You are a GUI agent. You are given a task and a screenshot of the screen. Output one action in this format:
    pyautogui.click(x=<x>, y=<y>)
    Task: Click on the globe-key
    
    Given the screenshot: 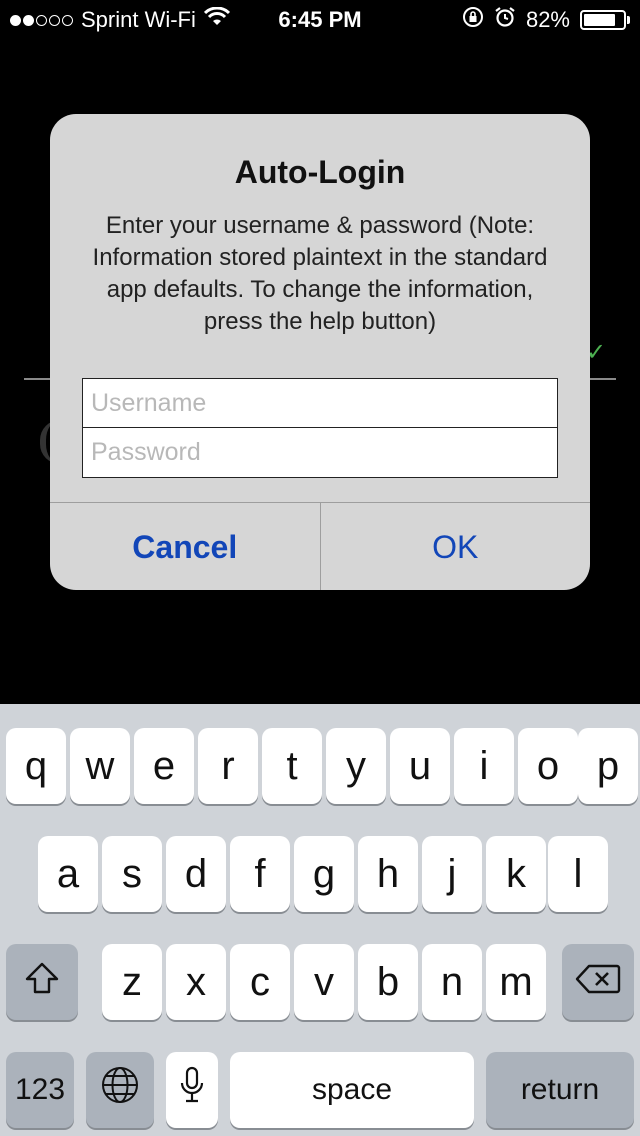 What is the action you would take?
    pyautogui.click(x=120, y=1090)
    